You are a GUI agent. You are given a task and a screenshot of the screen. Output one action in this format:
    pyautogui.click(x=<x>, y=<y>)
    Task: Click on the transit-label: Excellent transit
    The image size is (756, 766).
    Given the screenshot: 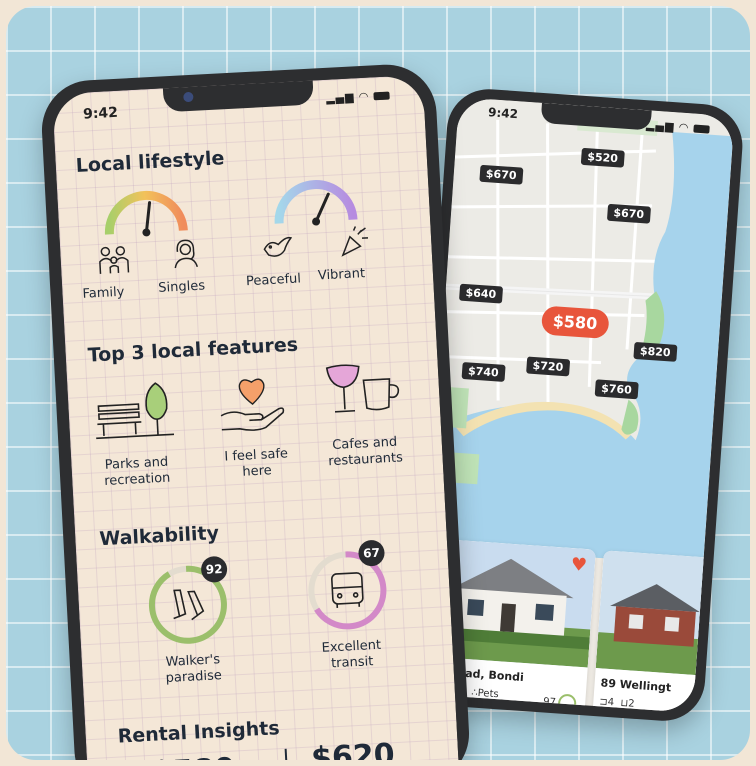 What is the action you would take?
    pyautogui.click(x=351, y=654)
    